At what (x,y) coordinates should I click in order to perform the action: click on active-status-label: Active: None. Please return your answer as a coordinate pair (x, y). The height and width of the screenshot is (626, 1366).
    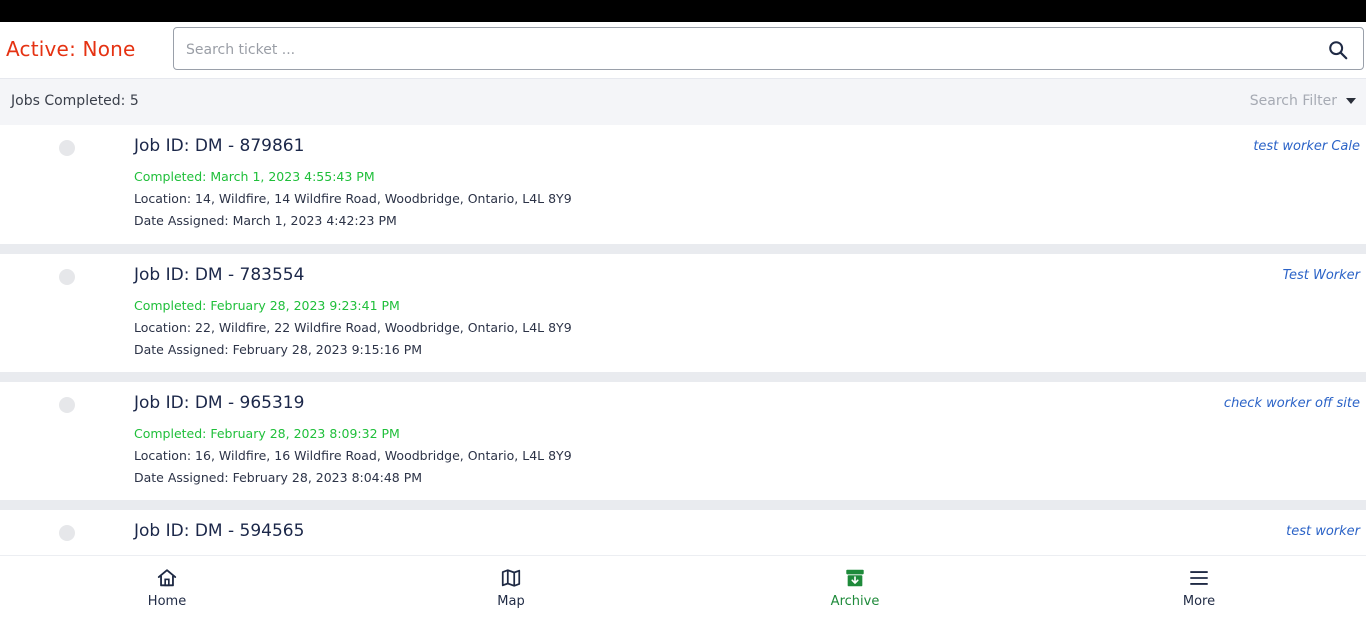
    Looking at the image, I should click on (71, 49).